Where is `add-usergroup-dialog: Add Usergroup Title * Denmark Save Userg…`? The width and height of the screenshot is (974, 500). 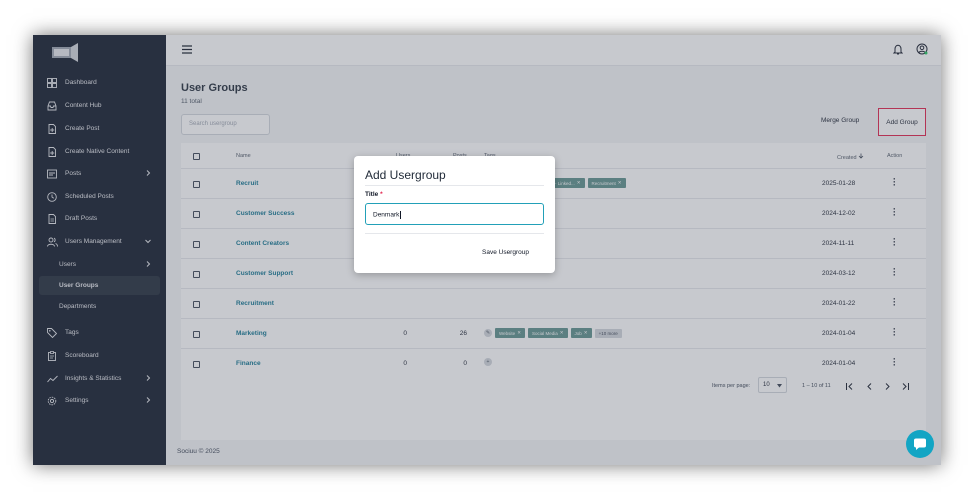
add-usergroup-dialog: Add Usergroup Title * Denmark Save Userg… is located at coordinates (454, 214).